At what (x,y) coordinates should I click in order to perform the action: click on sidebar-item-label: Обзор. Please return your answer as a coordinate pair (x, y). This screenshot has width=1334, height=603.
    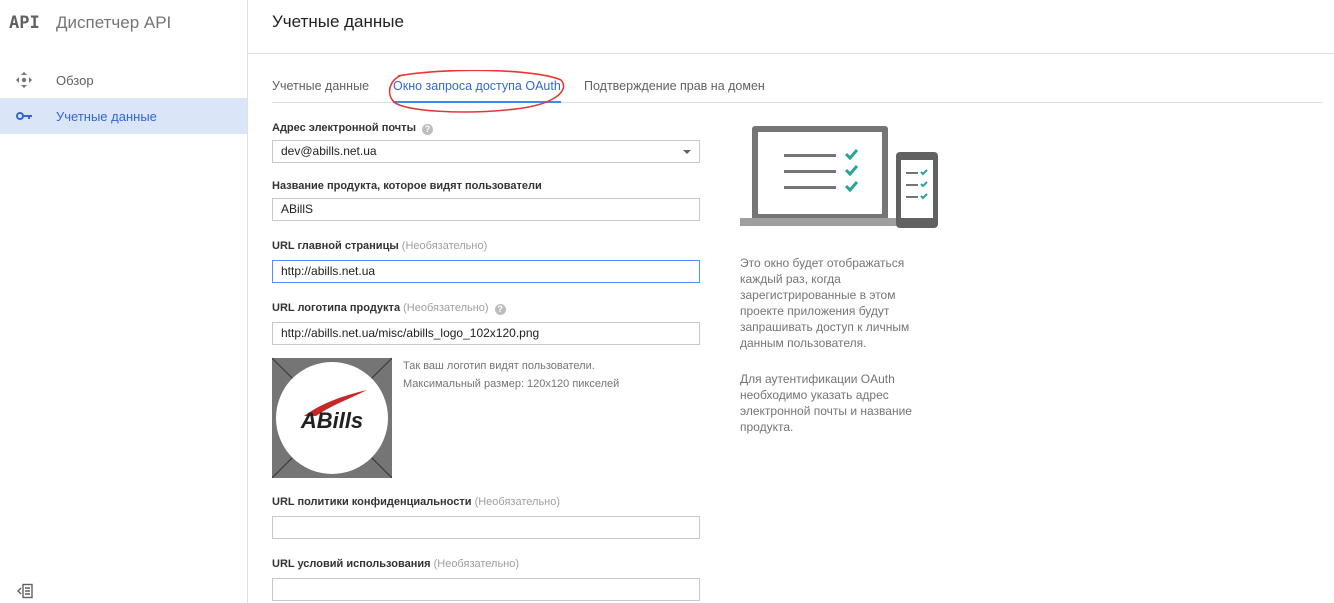
    Looking at the image, I should click on (75, 80).